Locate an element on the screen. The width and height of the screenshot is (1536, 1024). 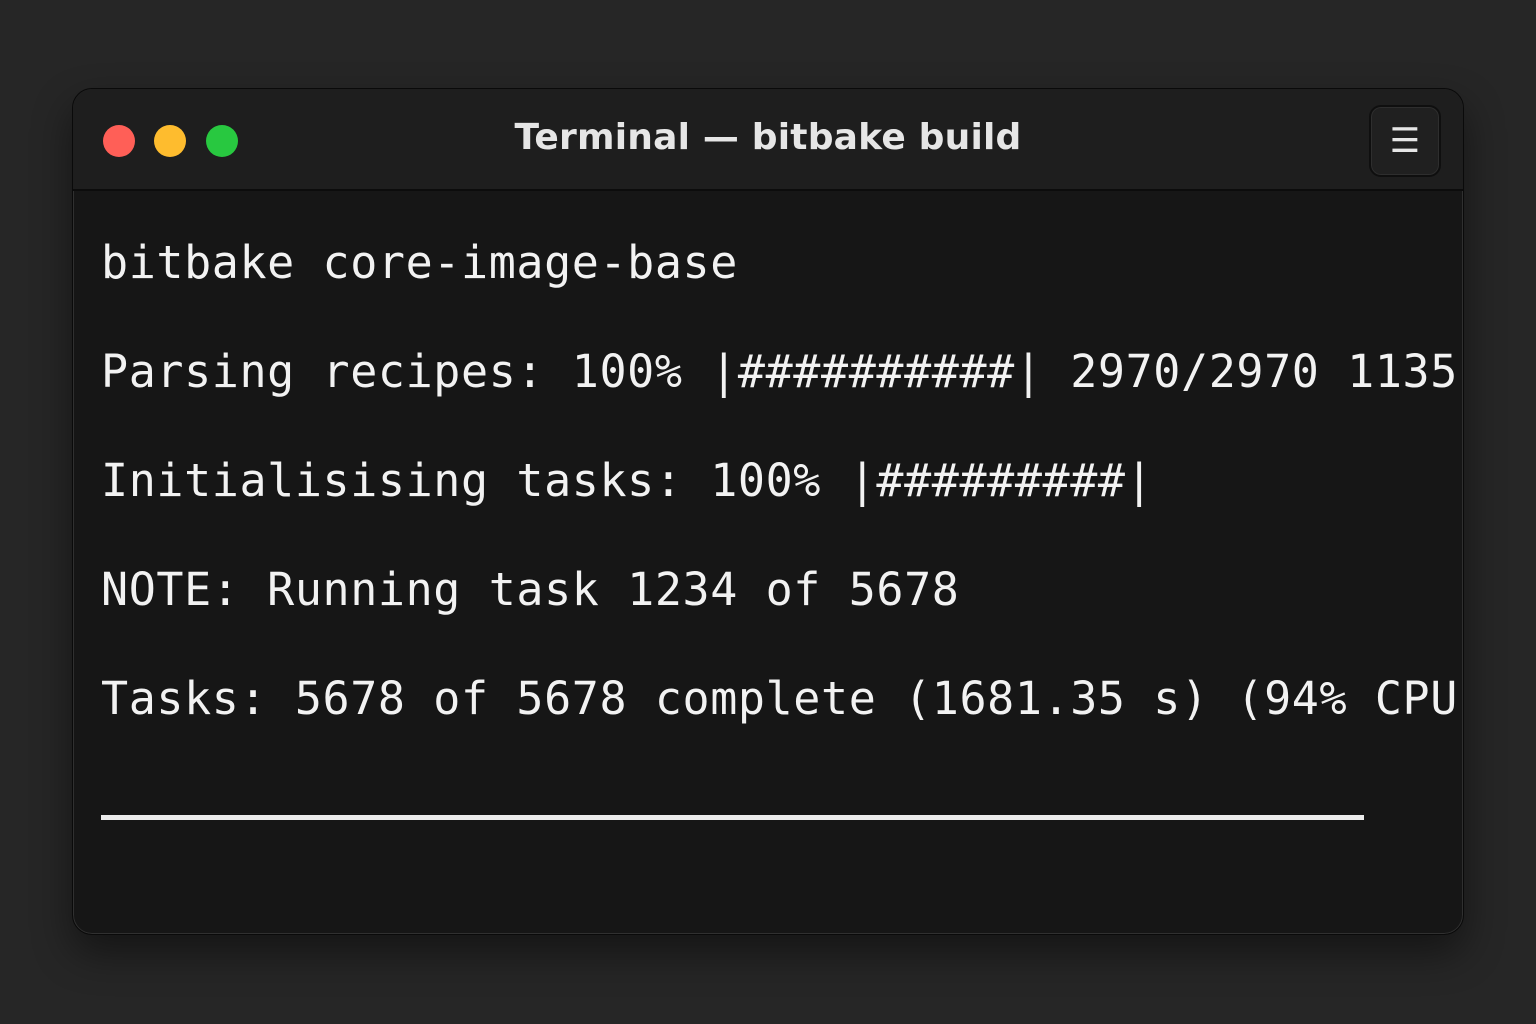
terminal-line-initialising-tasks: Initialisising tasks: 100% |#########| is located at coordinates (627, 480).